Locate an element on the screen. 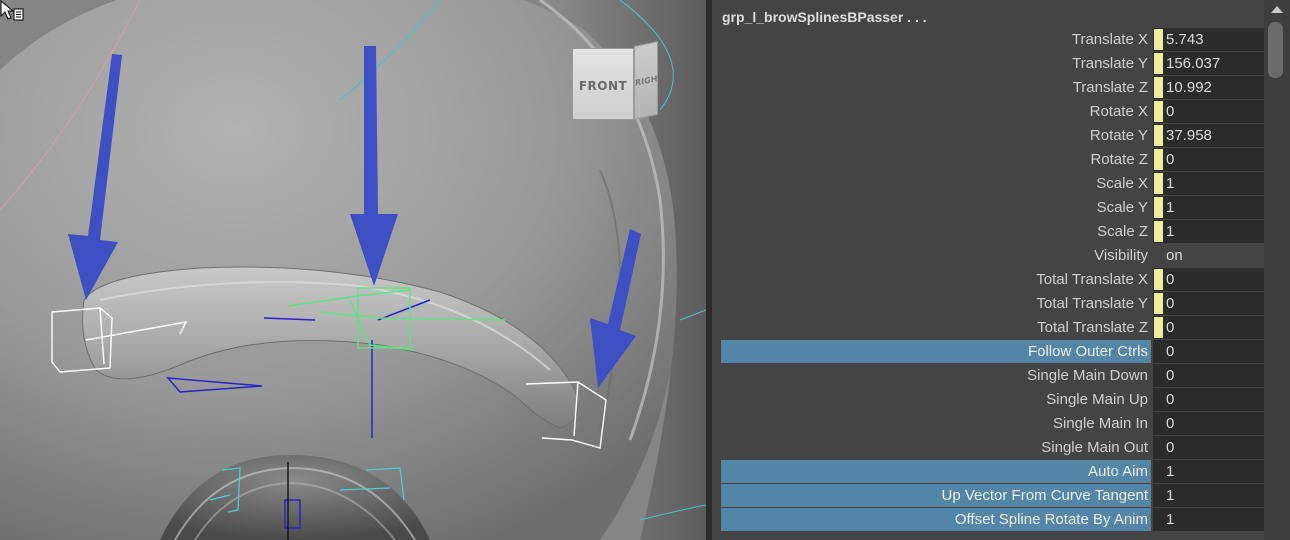  attribute-label: Up Vector From Curve Tangent is located at coordinates (936, 495).